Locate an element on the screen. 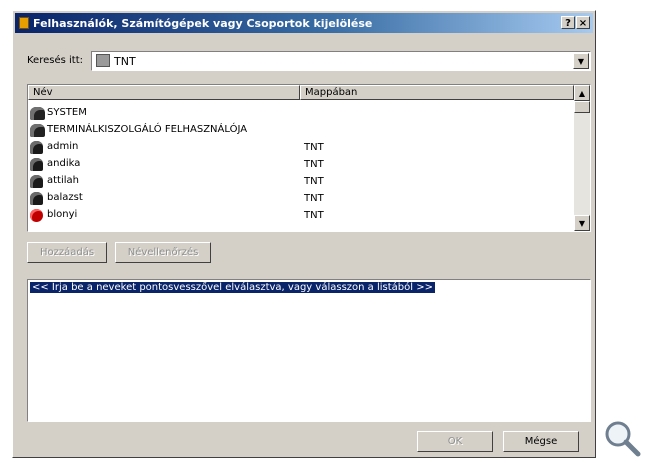 This screenshot has width=662, height=463. list-item-name: SYSTEM is located at coordinates (67, 112).